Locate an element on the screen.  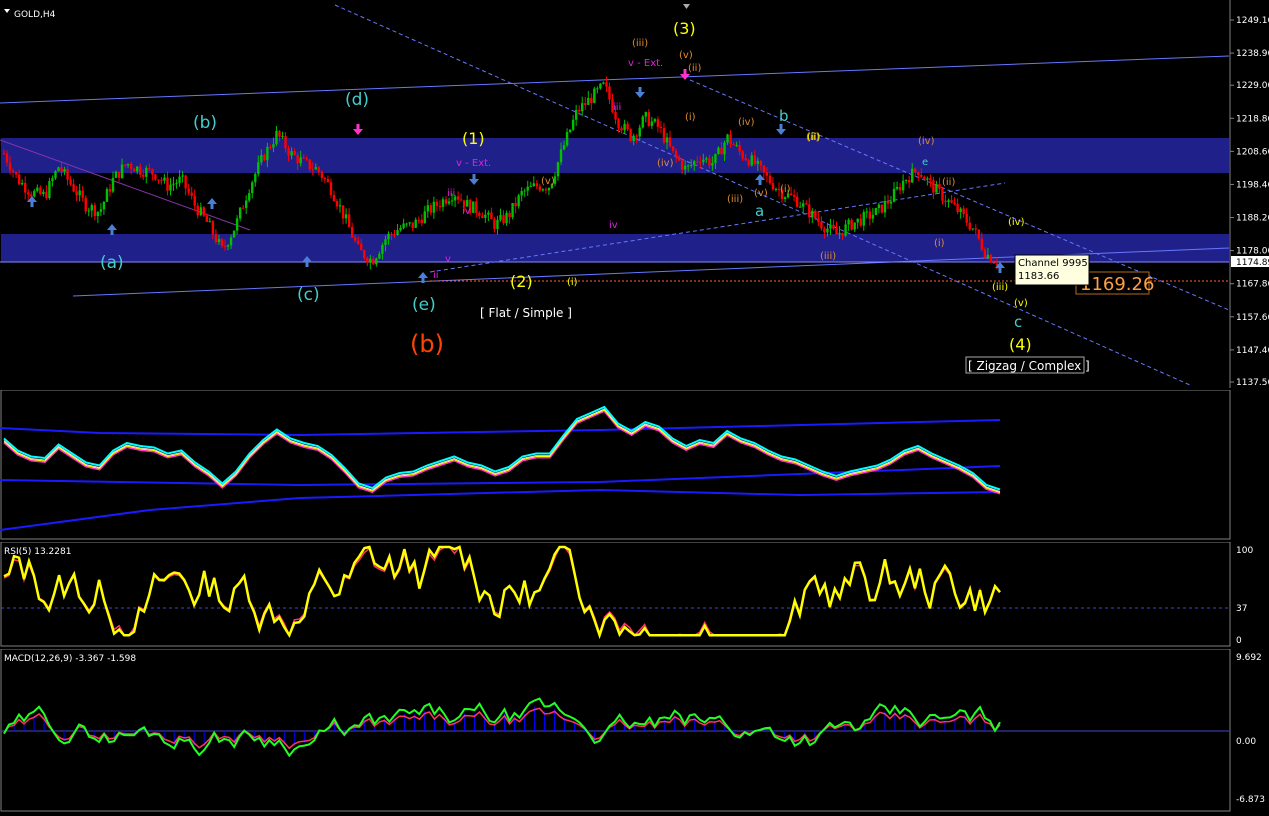
price-tick-label: 1178.06 is located at coordinates (1252, 252).